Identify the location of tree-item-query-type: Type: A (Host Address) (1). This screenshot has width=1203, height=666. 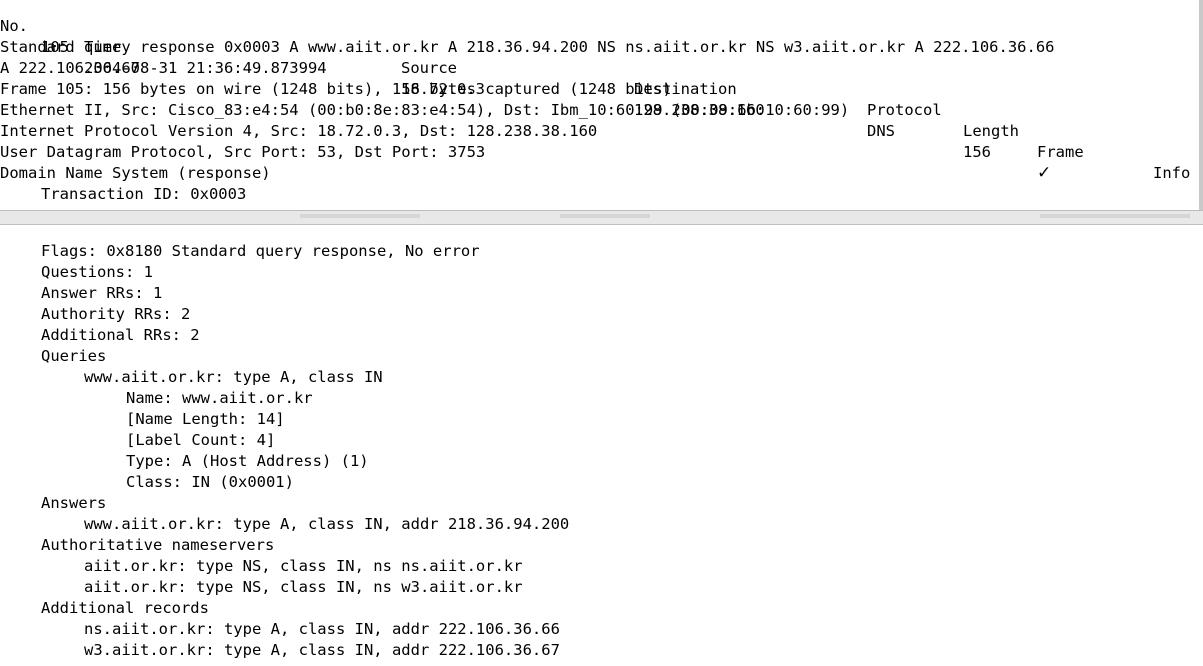
(247, 461).